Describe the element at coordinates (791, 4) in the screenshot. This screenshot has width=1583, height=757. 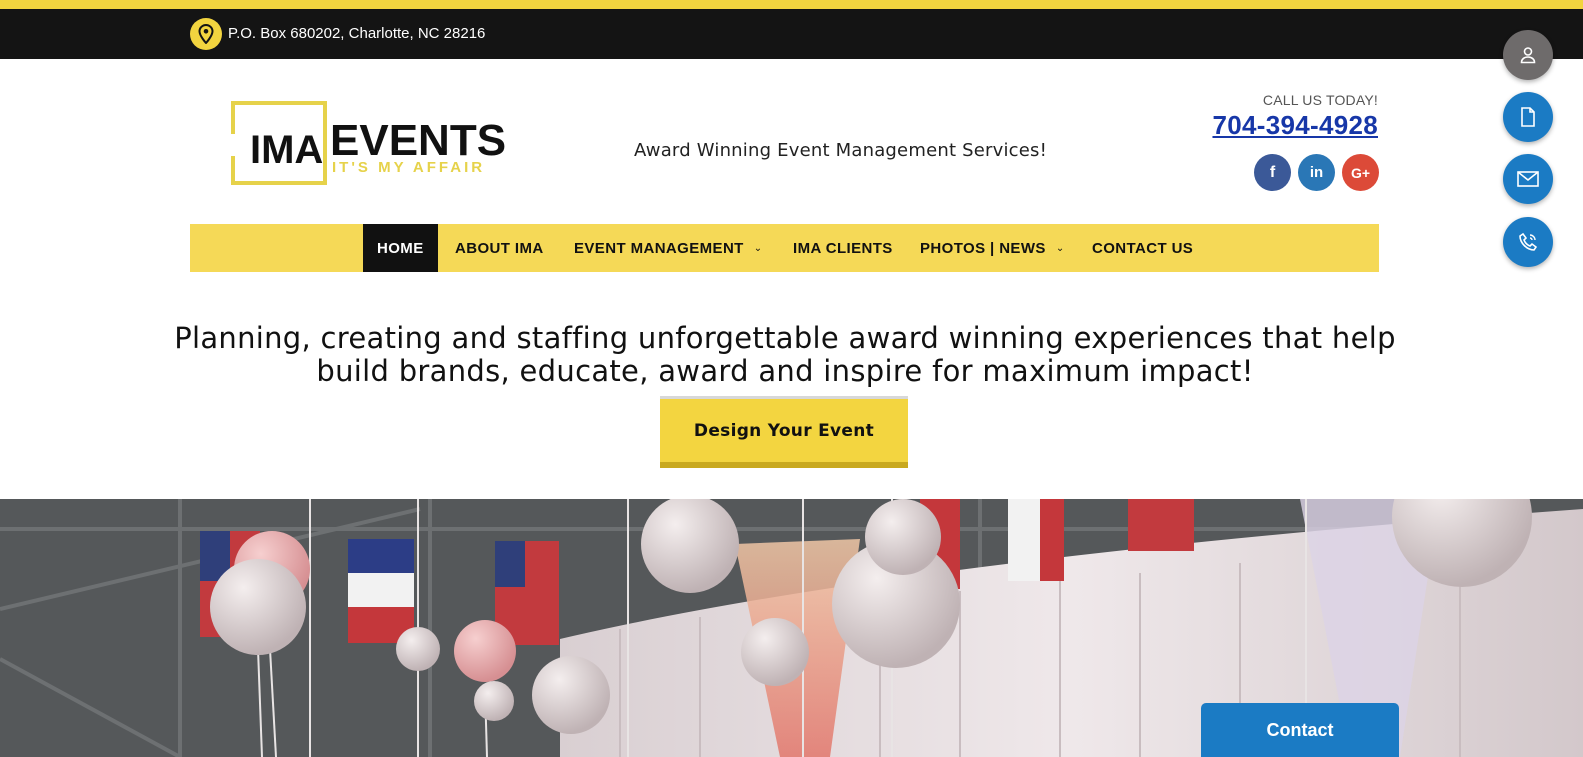
I see `top-accent-strip` at that location.